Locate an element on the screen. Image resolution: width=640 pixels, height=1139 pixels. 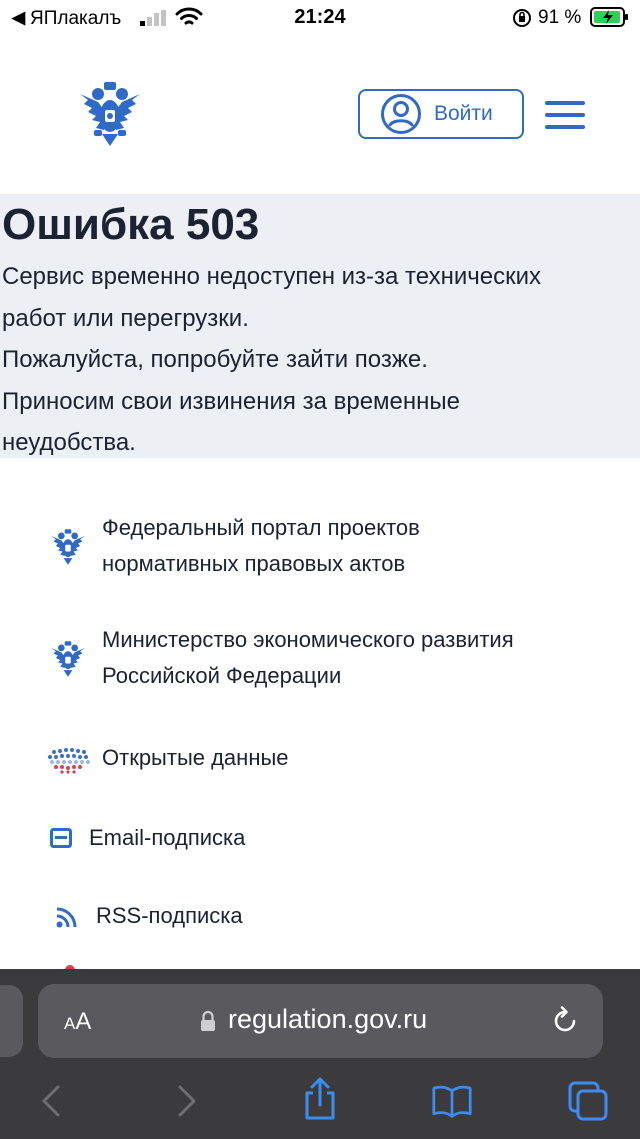
login-button: Войти is located at coordinates (441, 114).